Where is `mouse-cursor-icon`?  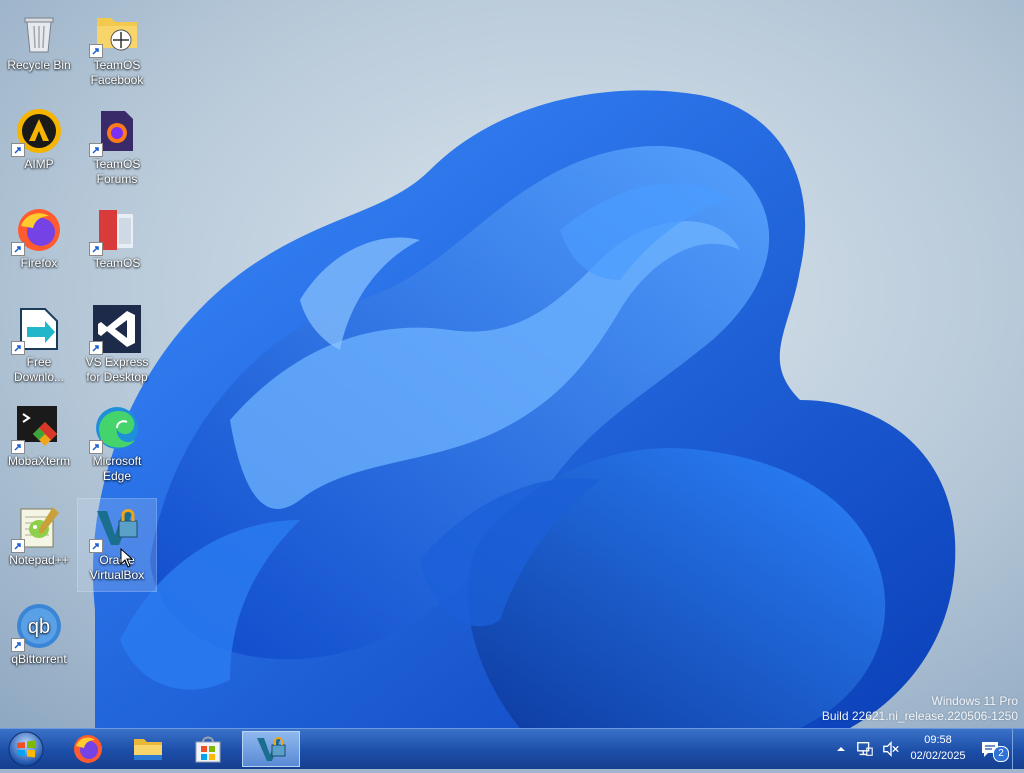 mouse-cursor-icon is located at coordinates (127, 558).